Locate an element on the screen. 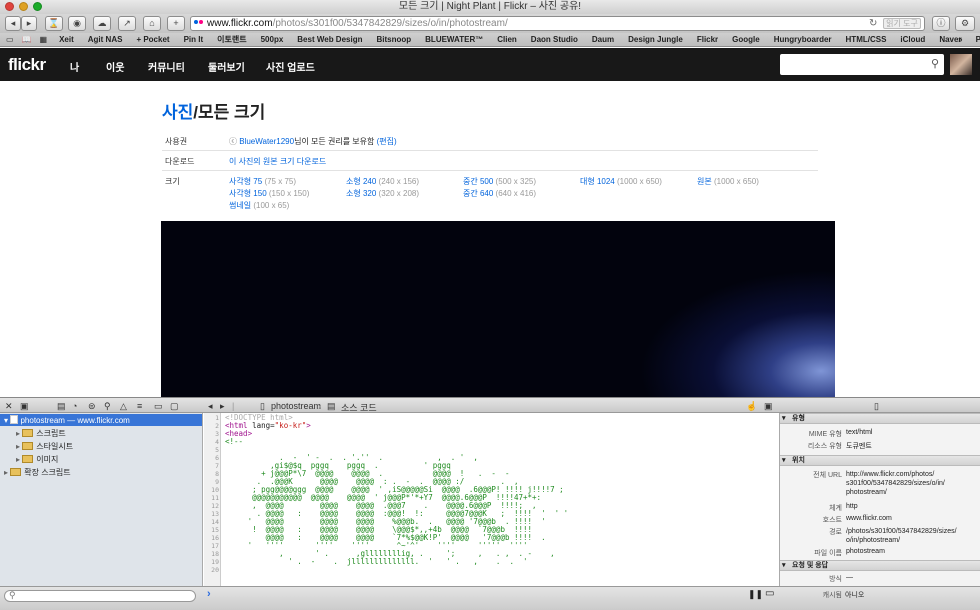  tree-item-extension-scripts: ▸ 확장 스크립트 is located at coordinates (37, 472).